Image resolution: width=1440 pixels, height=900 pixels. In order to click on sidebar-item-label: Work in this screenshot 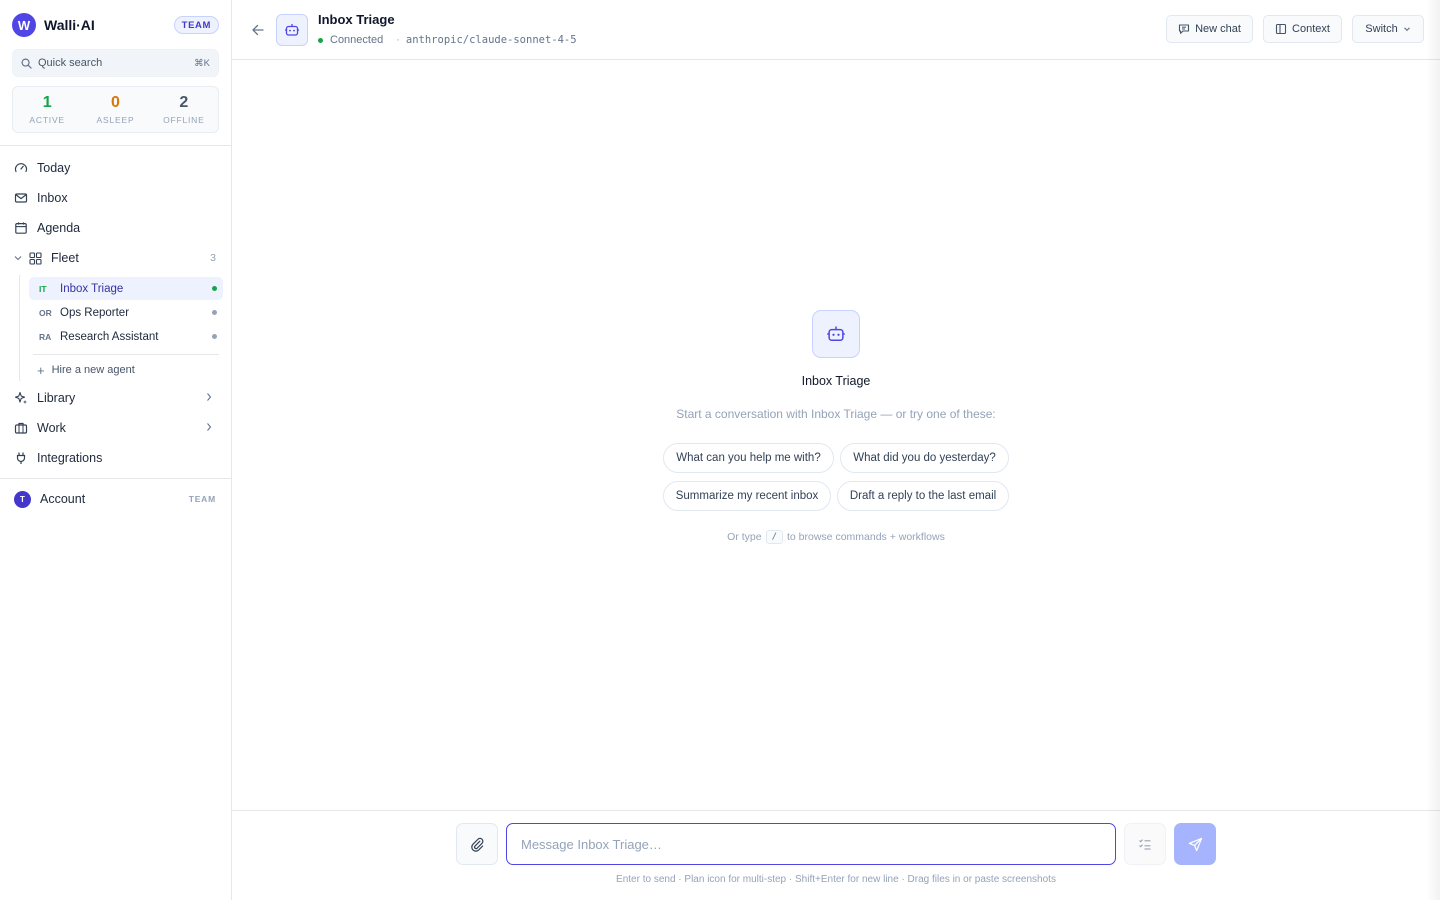, I will do `click(51, 428)`.